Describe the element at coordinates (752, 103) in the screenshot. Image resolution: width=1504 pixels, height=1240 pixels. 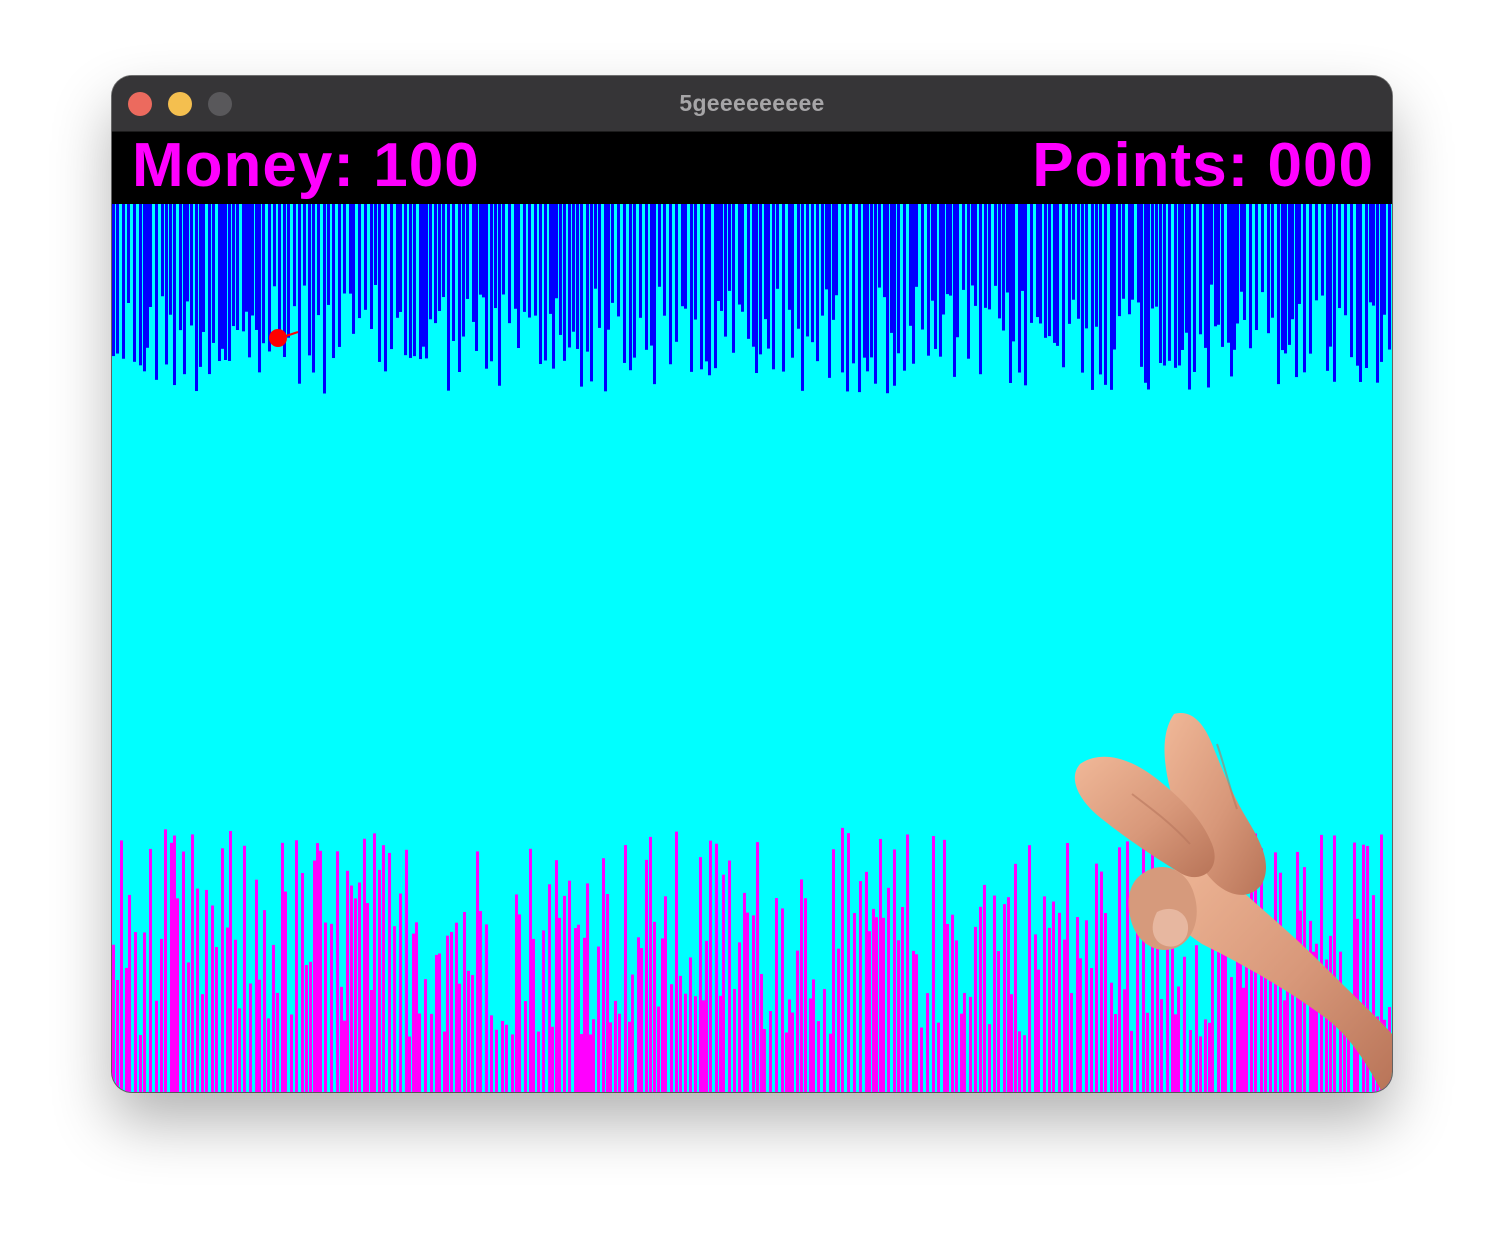
I see `window-title: 5geeeeeeeee` at that location.